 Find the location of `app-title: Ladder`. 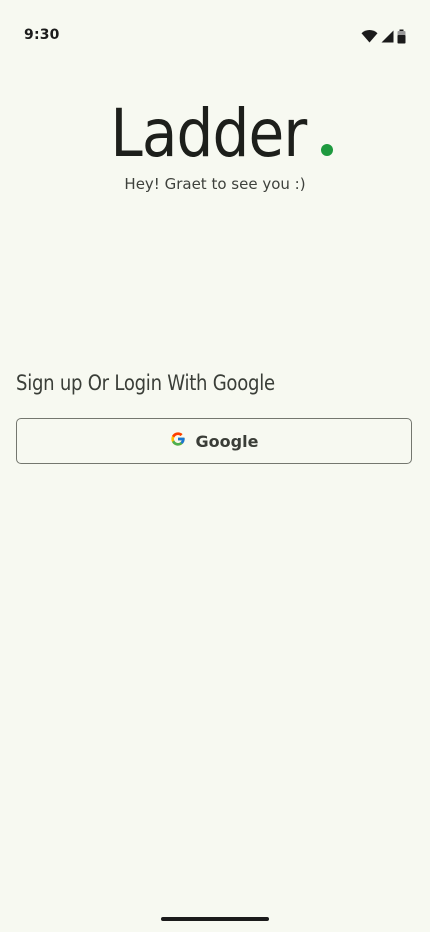

app-title: Ladder is located at coordinates (208, 133).